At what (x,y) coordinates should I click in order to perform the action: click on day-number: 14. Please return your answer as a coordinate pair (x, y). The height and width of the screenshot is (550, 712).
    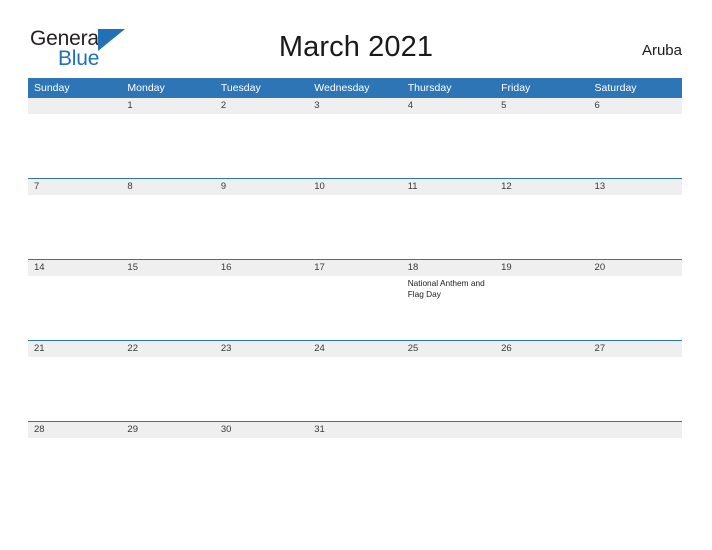
    Looking at the image, I should click on (75, 268).